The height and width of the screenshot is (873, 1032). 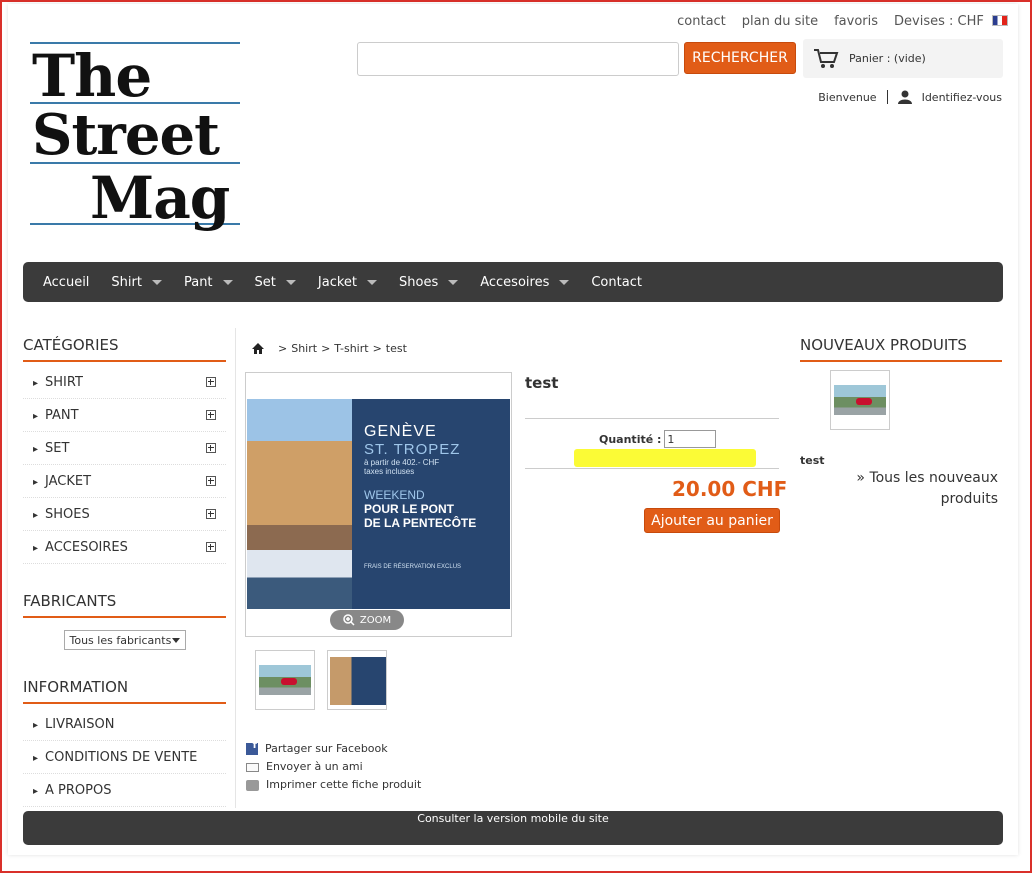 What do you see at coordinates (61, 514) in the screenshot?
I see `category-label: SHOES` at bounding box center [61, 514].